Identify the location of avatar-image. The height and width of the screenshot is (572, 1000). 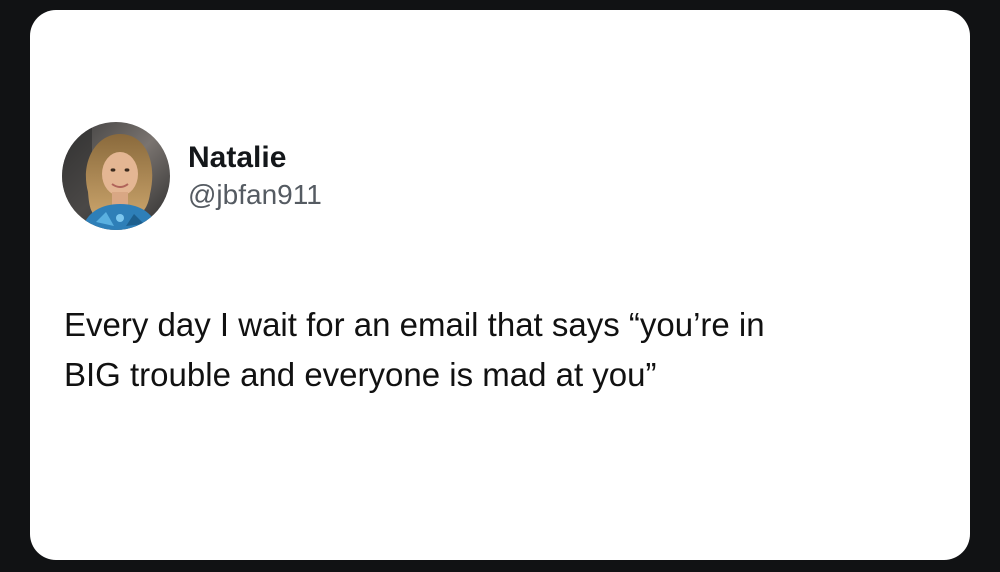
(116, 176).